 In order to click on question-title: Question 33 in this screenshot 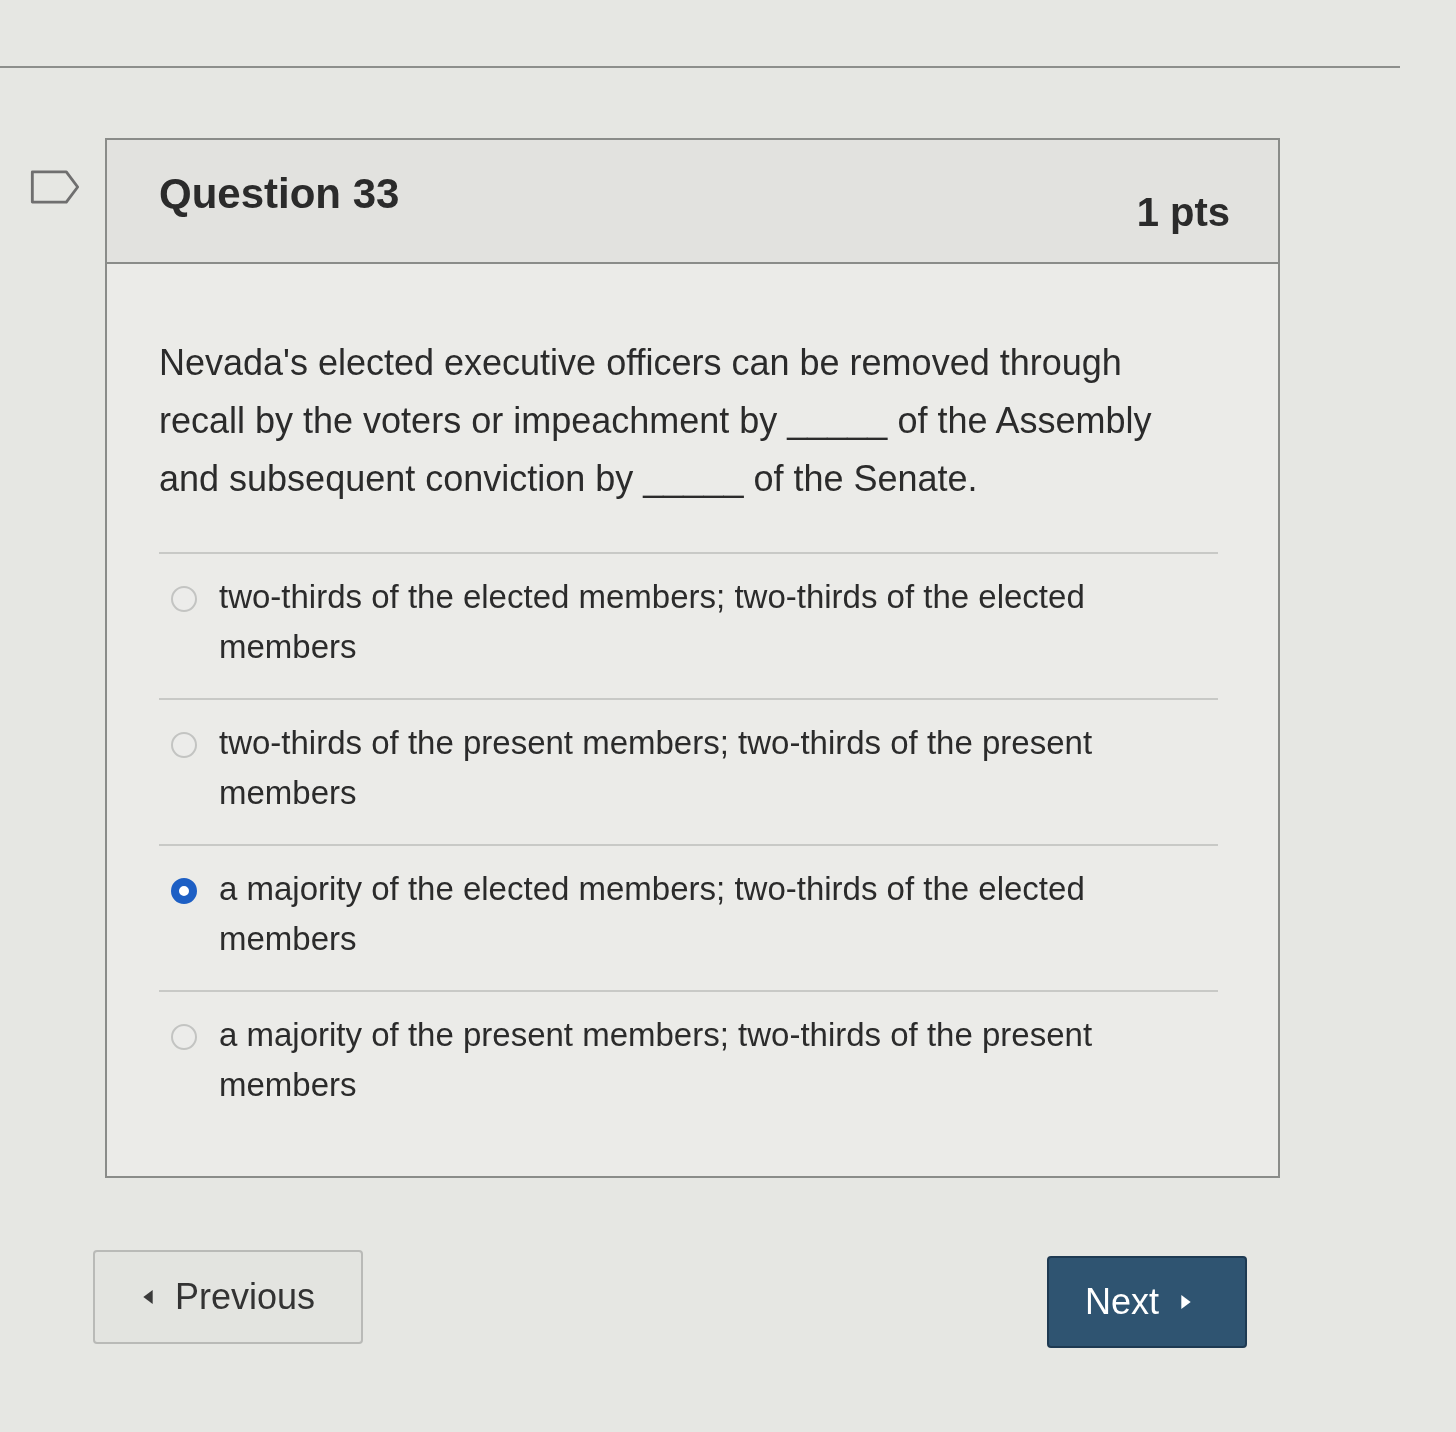, I will do `click(279, 194)`.